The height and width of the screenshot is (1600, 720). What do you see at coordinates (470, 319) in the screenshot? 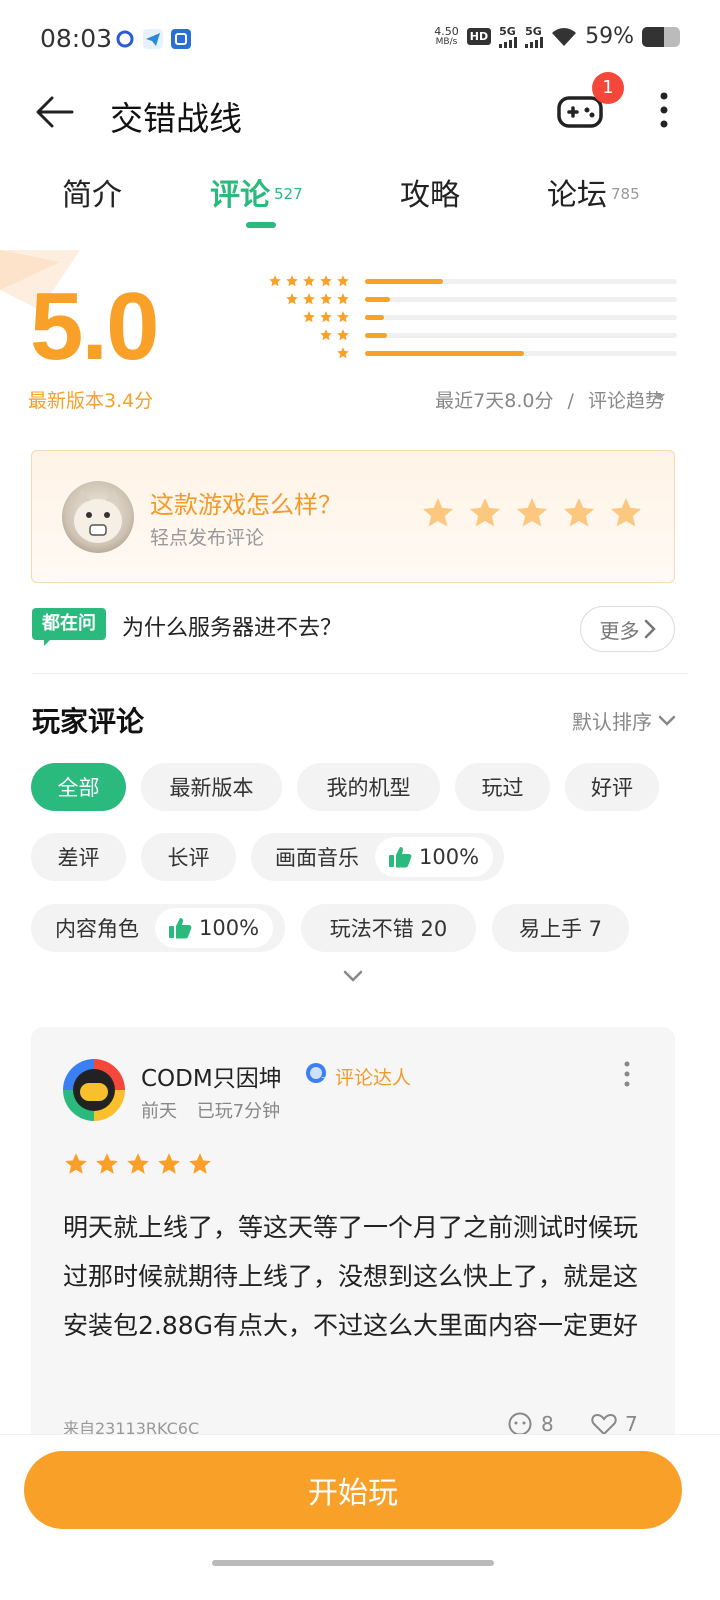
I see `rating-bar-3-star` at bounding box center [470, 319].